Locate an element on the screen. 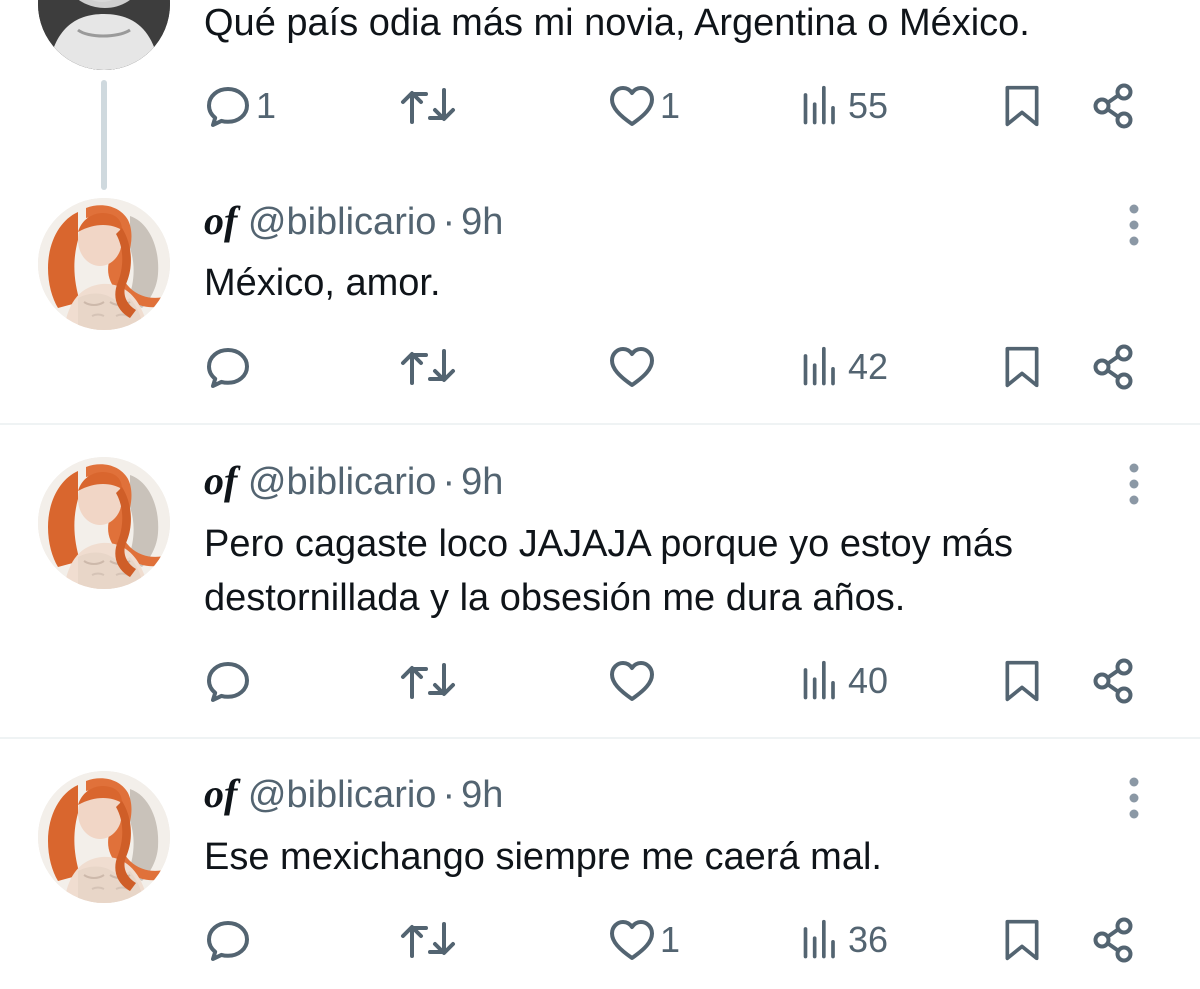 This screenshot has width=1200, height=989. views-button: 55 is located at coordinates (844, 106).